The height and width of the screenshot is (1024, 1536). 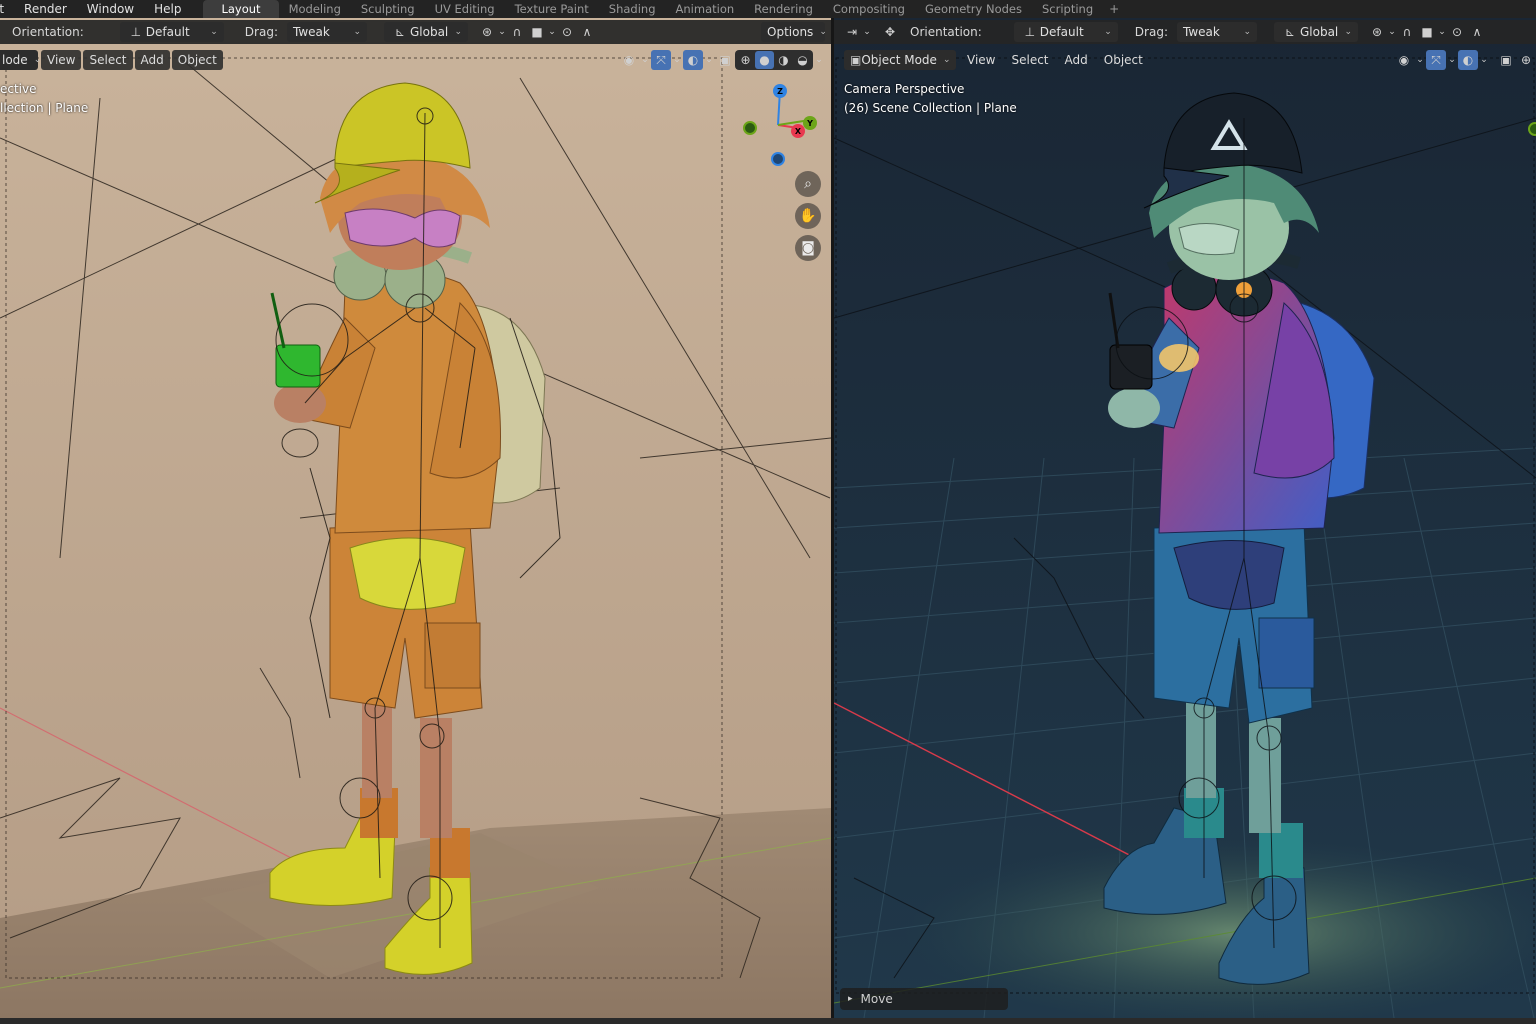 I want to click on tab-shading: Shading, so click(x=632, y=9).